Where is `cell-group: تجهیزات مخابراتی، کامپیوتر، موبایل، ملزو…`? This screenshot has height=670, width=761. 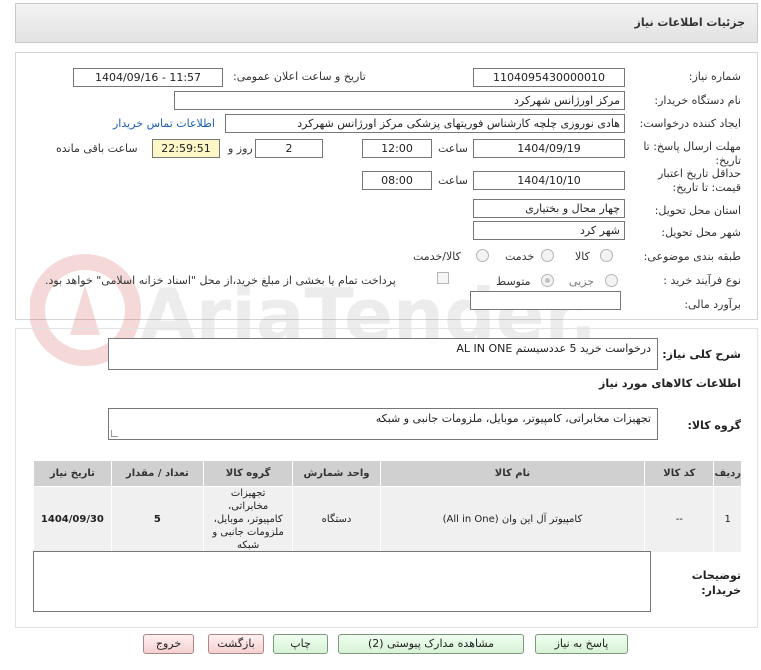
cell-group: تجهیزات مخابراتی، کامپیوتر، موبایل، ملزو… is located at coordinates (248, 519).